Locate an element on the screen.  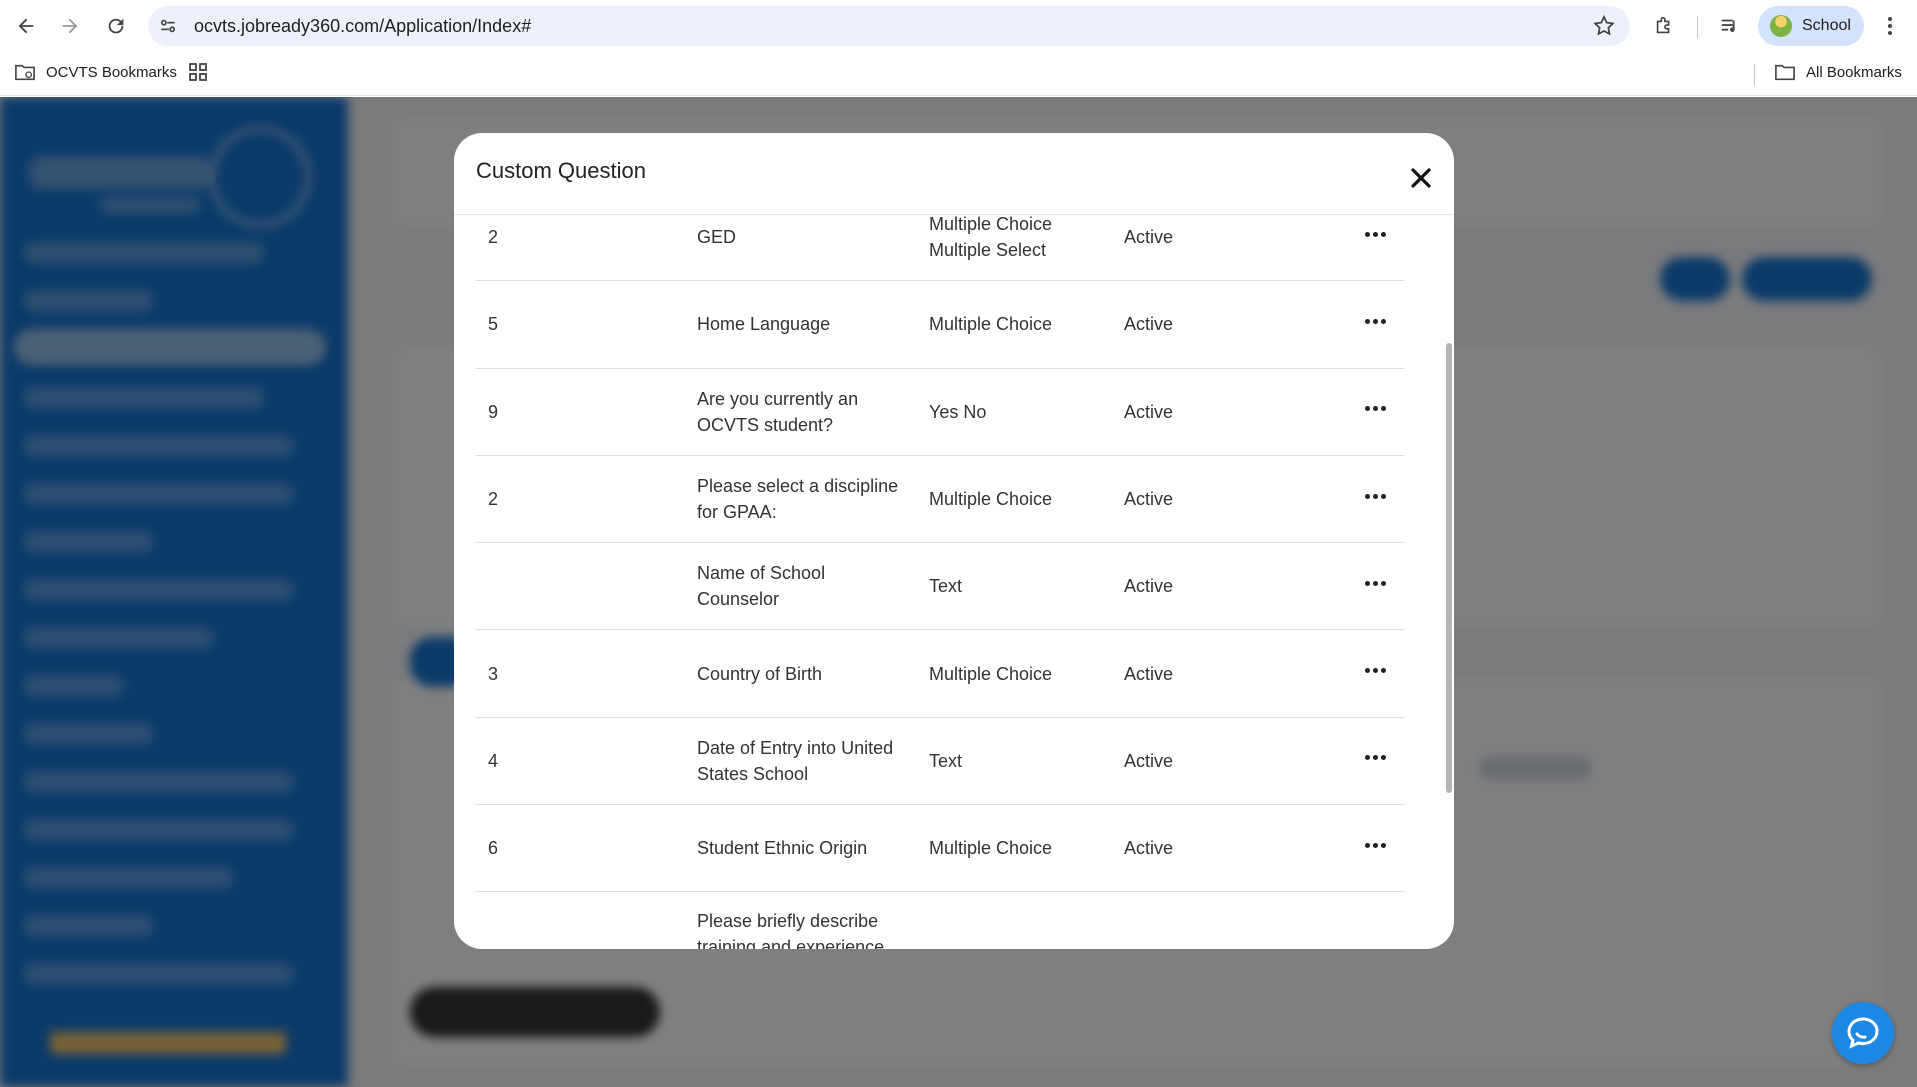
media-control-button is located at coordinates (1730, 26).